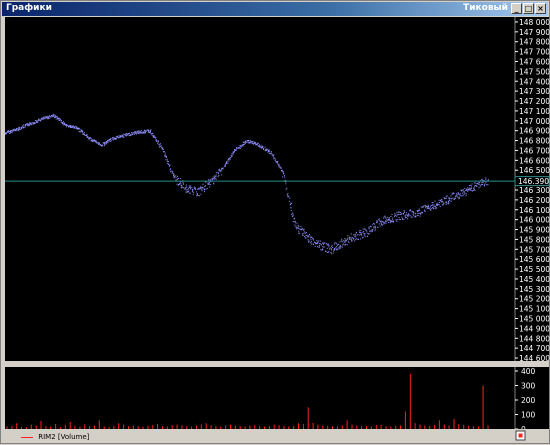 The width and height of the screenshot is (550, 445). I want to click on panel-separator, so click(277, 364).